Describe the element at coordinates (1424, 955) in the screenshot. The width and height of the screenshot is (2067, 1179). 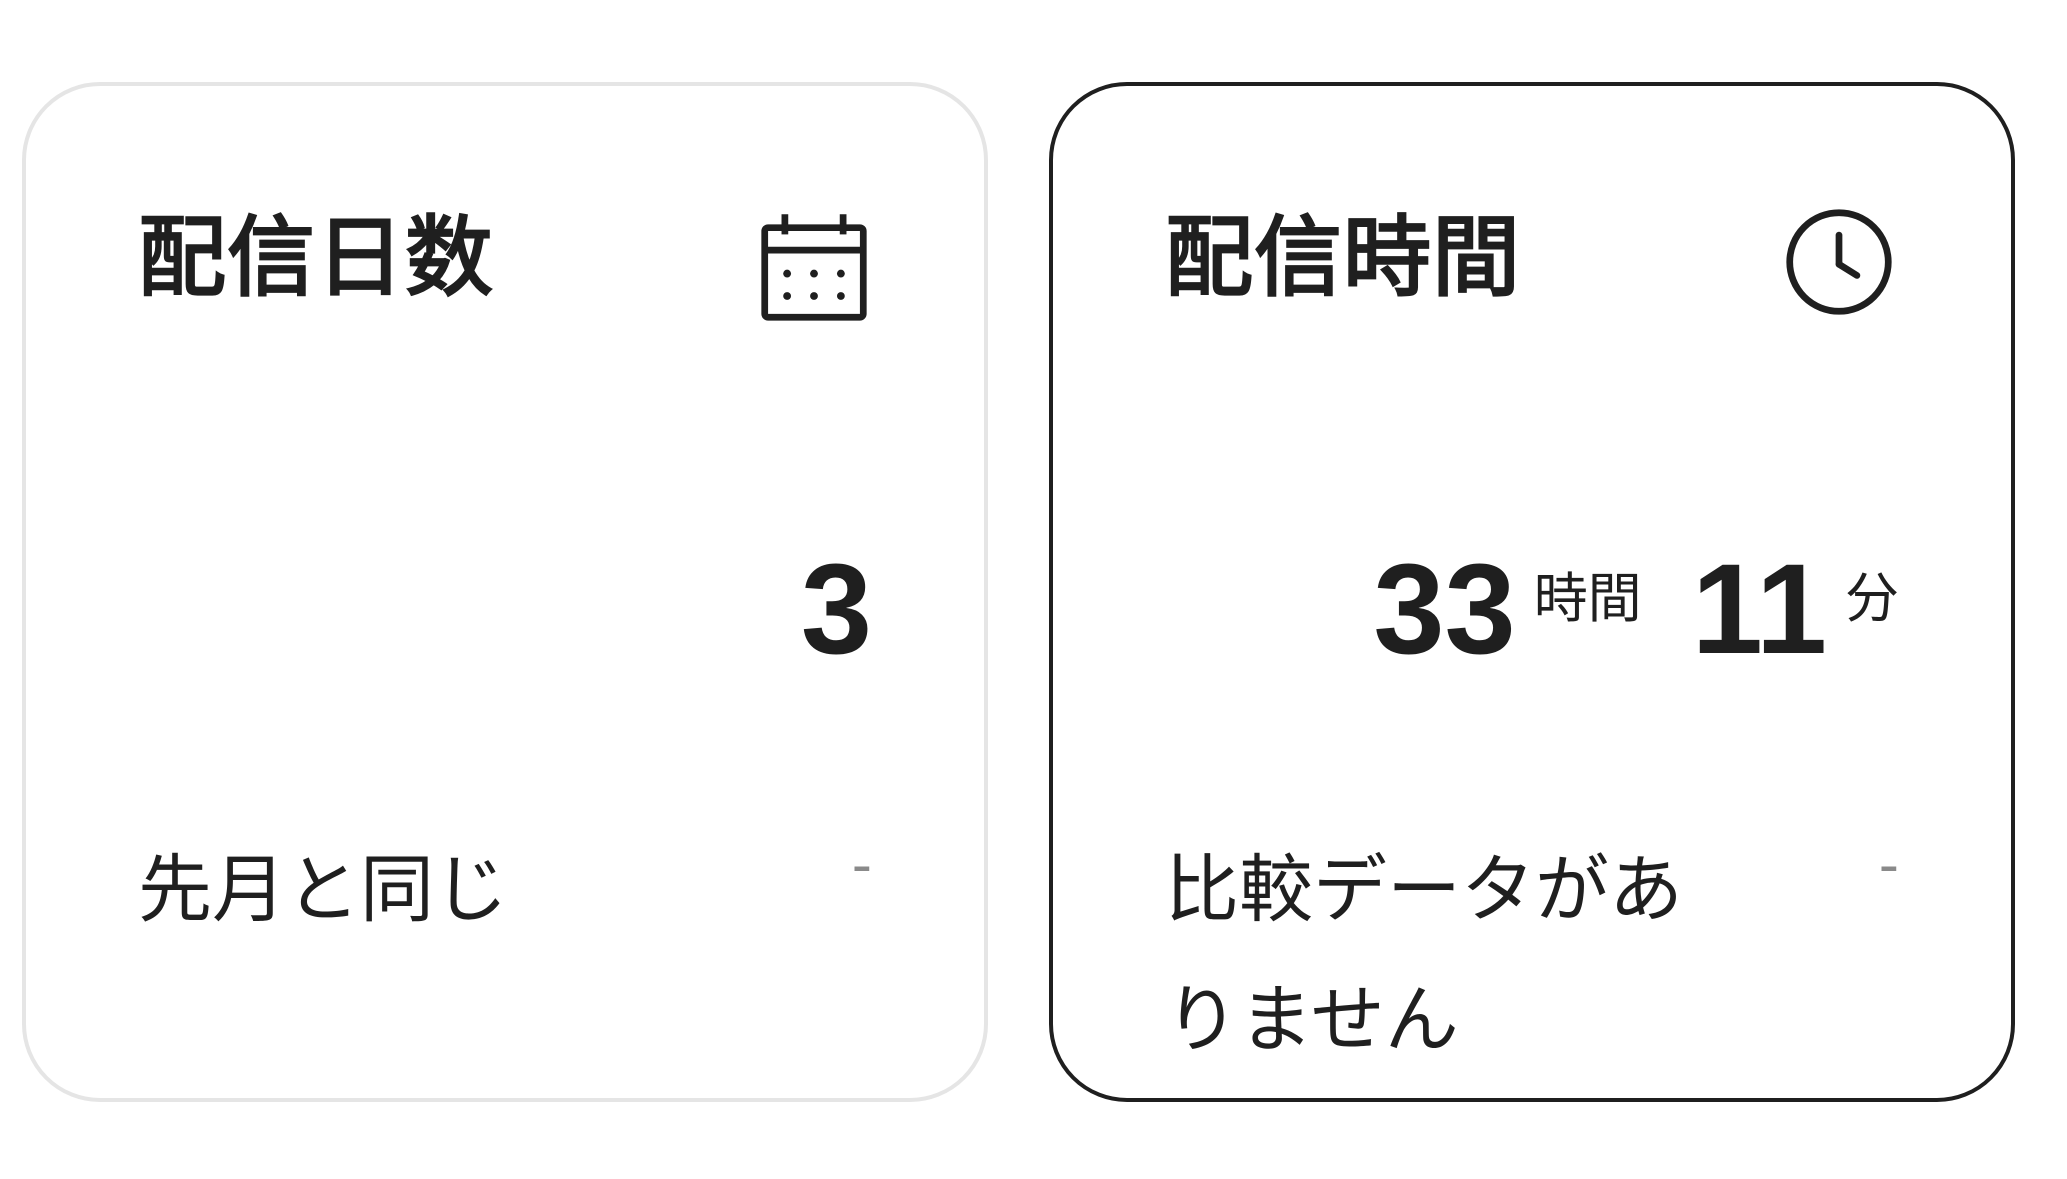
I see `comparison-text: 比較データがありません` at that location.